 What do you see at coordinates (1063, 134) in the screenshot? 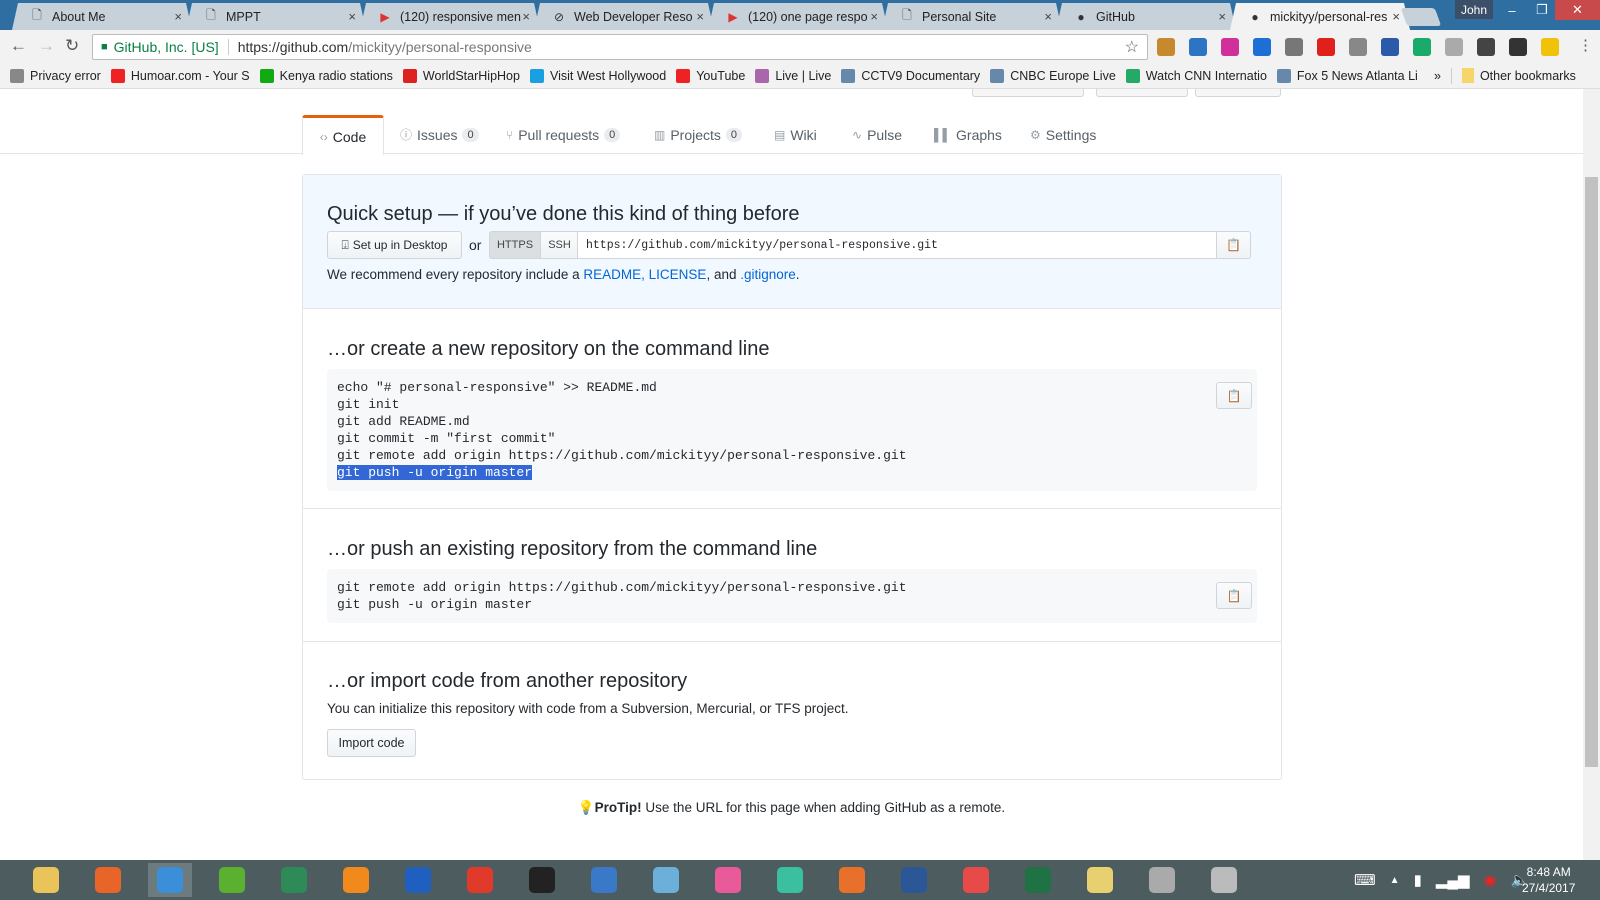
I see `repo-tab-settings: ⚙ Settings` at bounding box center [1063, 134].